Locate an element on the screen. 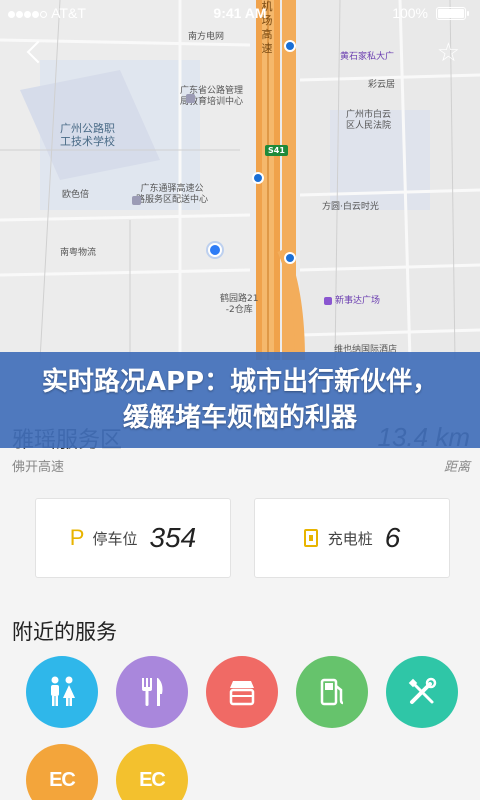  toilet-icon is located at coordinates (63, 691).